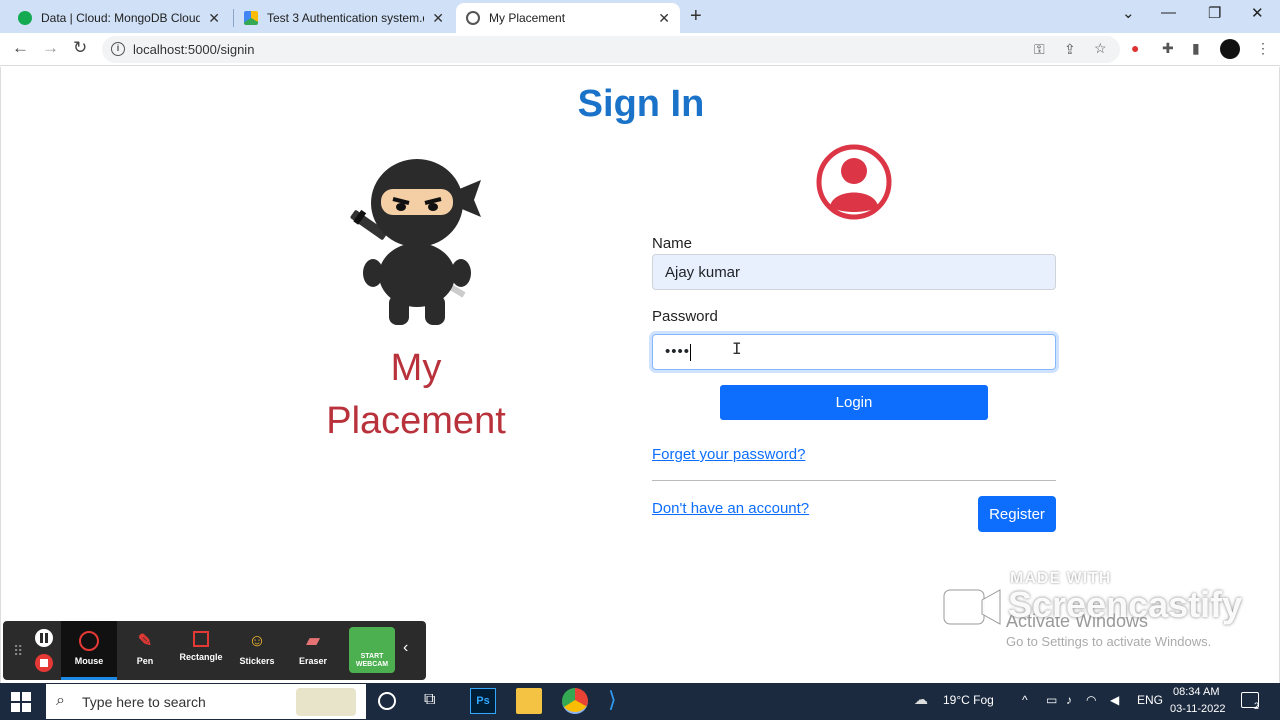  What do you see at coordinates (685, 316) in the screenshot?
I see `password-label: Password` at bounding box center [685, 316].